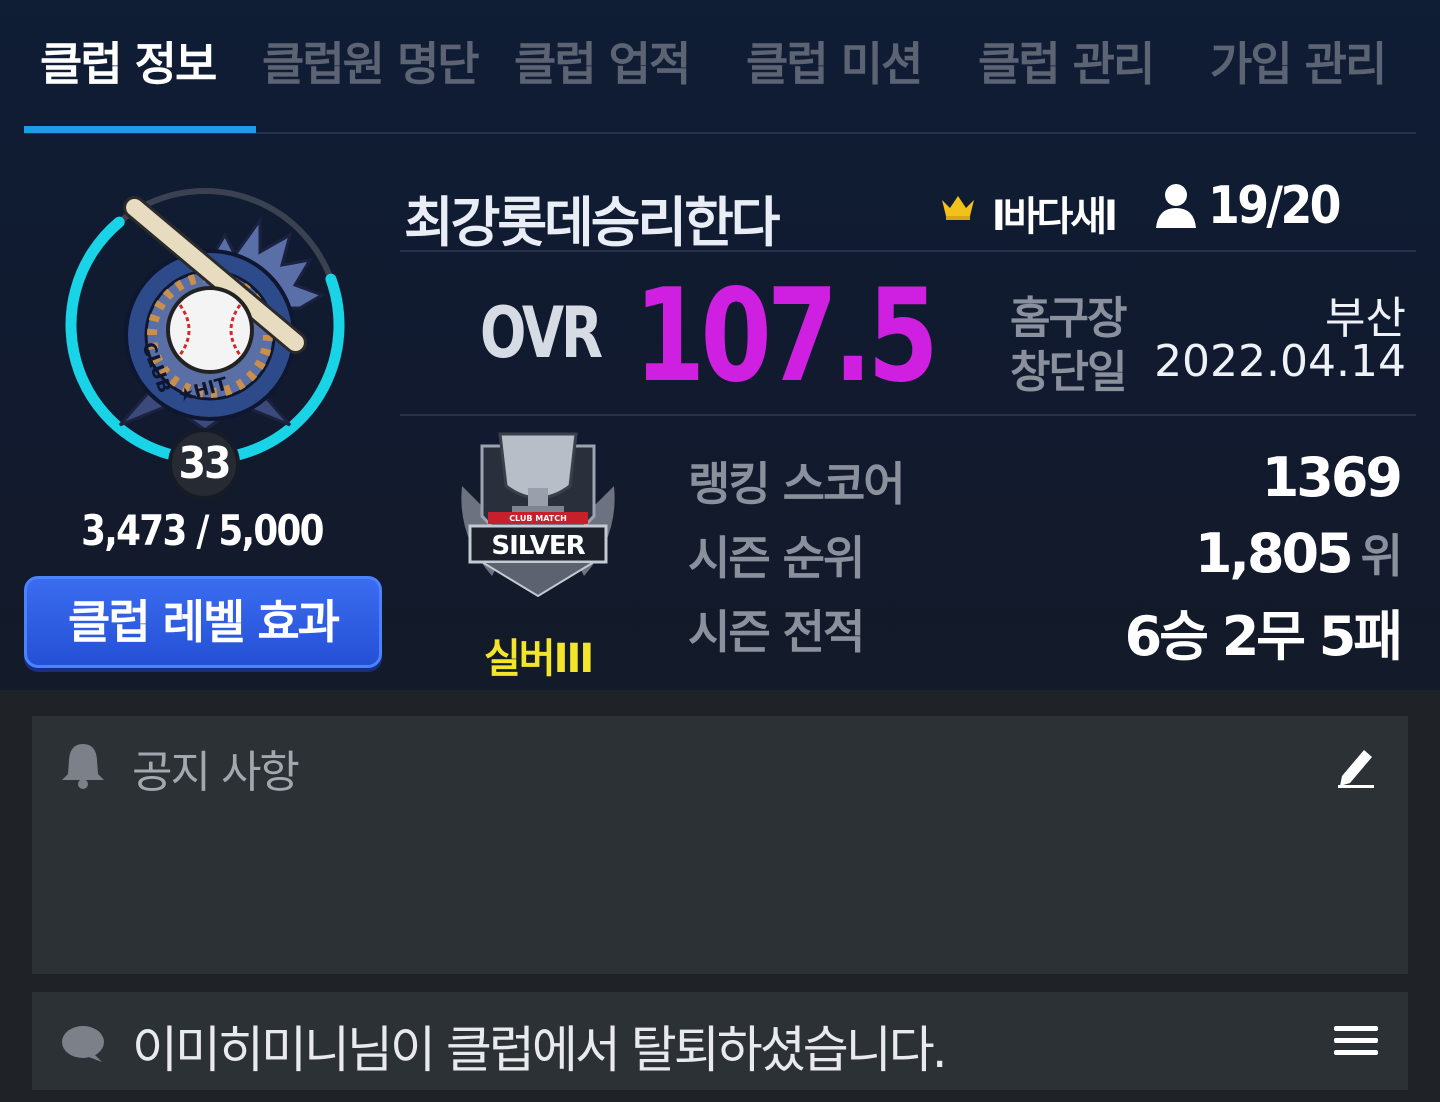 This screenshot has width=1440, height=1102. Describe the element at coordinates (1068, 372) in the screenshot. I see `founded-date-label: 창단일` at that location.